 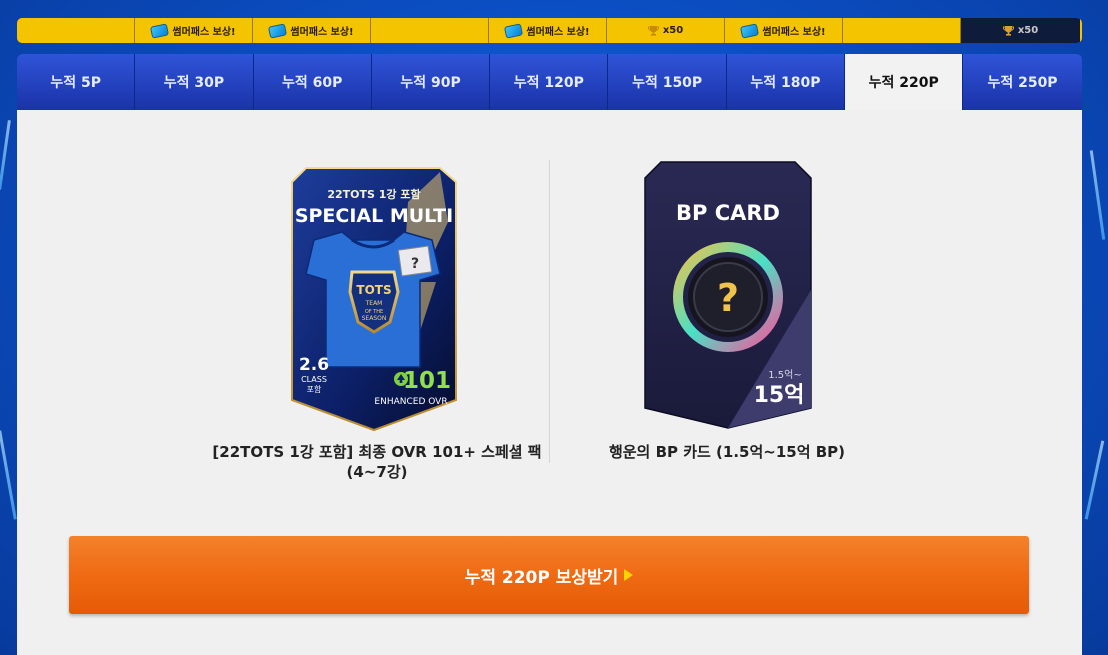 What do you see at coordinates (629, 575) in the screenshot?
I see `play-arrow-icon` at bounding box center [629, 575].